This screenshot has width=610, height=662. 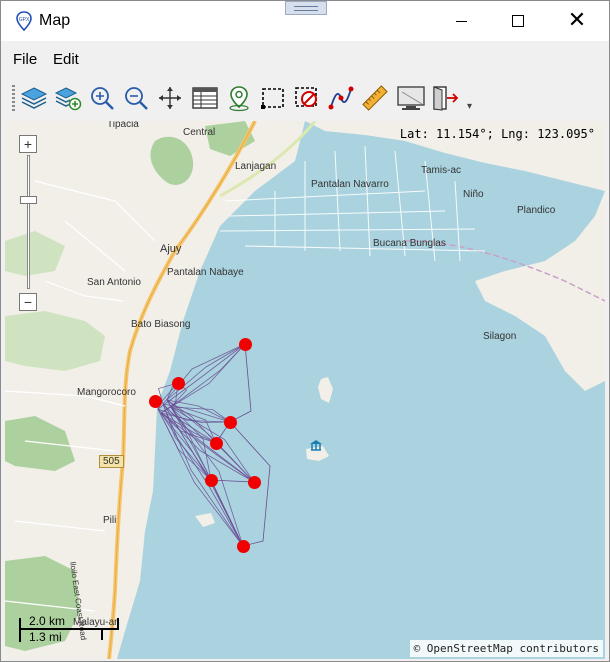 What do you see at coordinates (305, 59) in the screenshot?
I see `menu-bar: File Edit` at bounding box center [305, 59].